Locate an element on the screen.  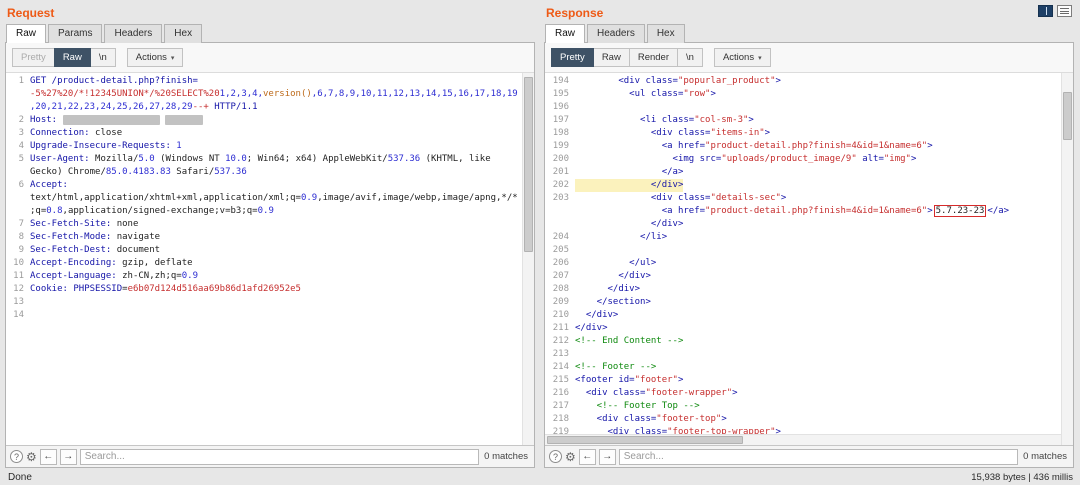
response-tabs: Raw Headers Hex is located at coordinates (809, 33).